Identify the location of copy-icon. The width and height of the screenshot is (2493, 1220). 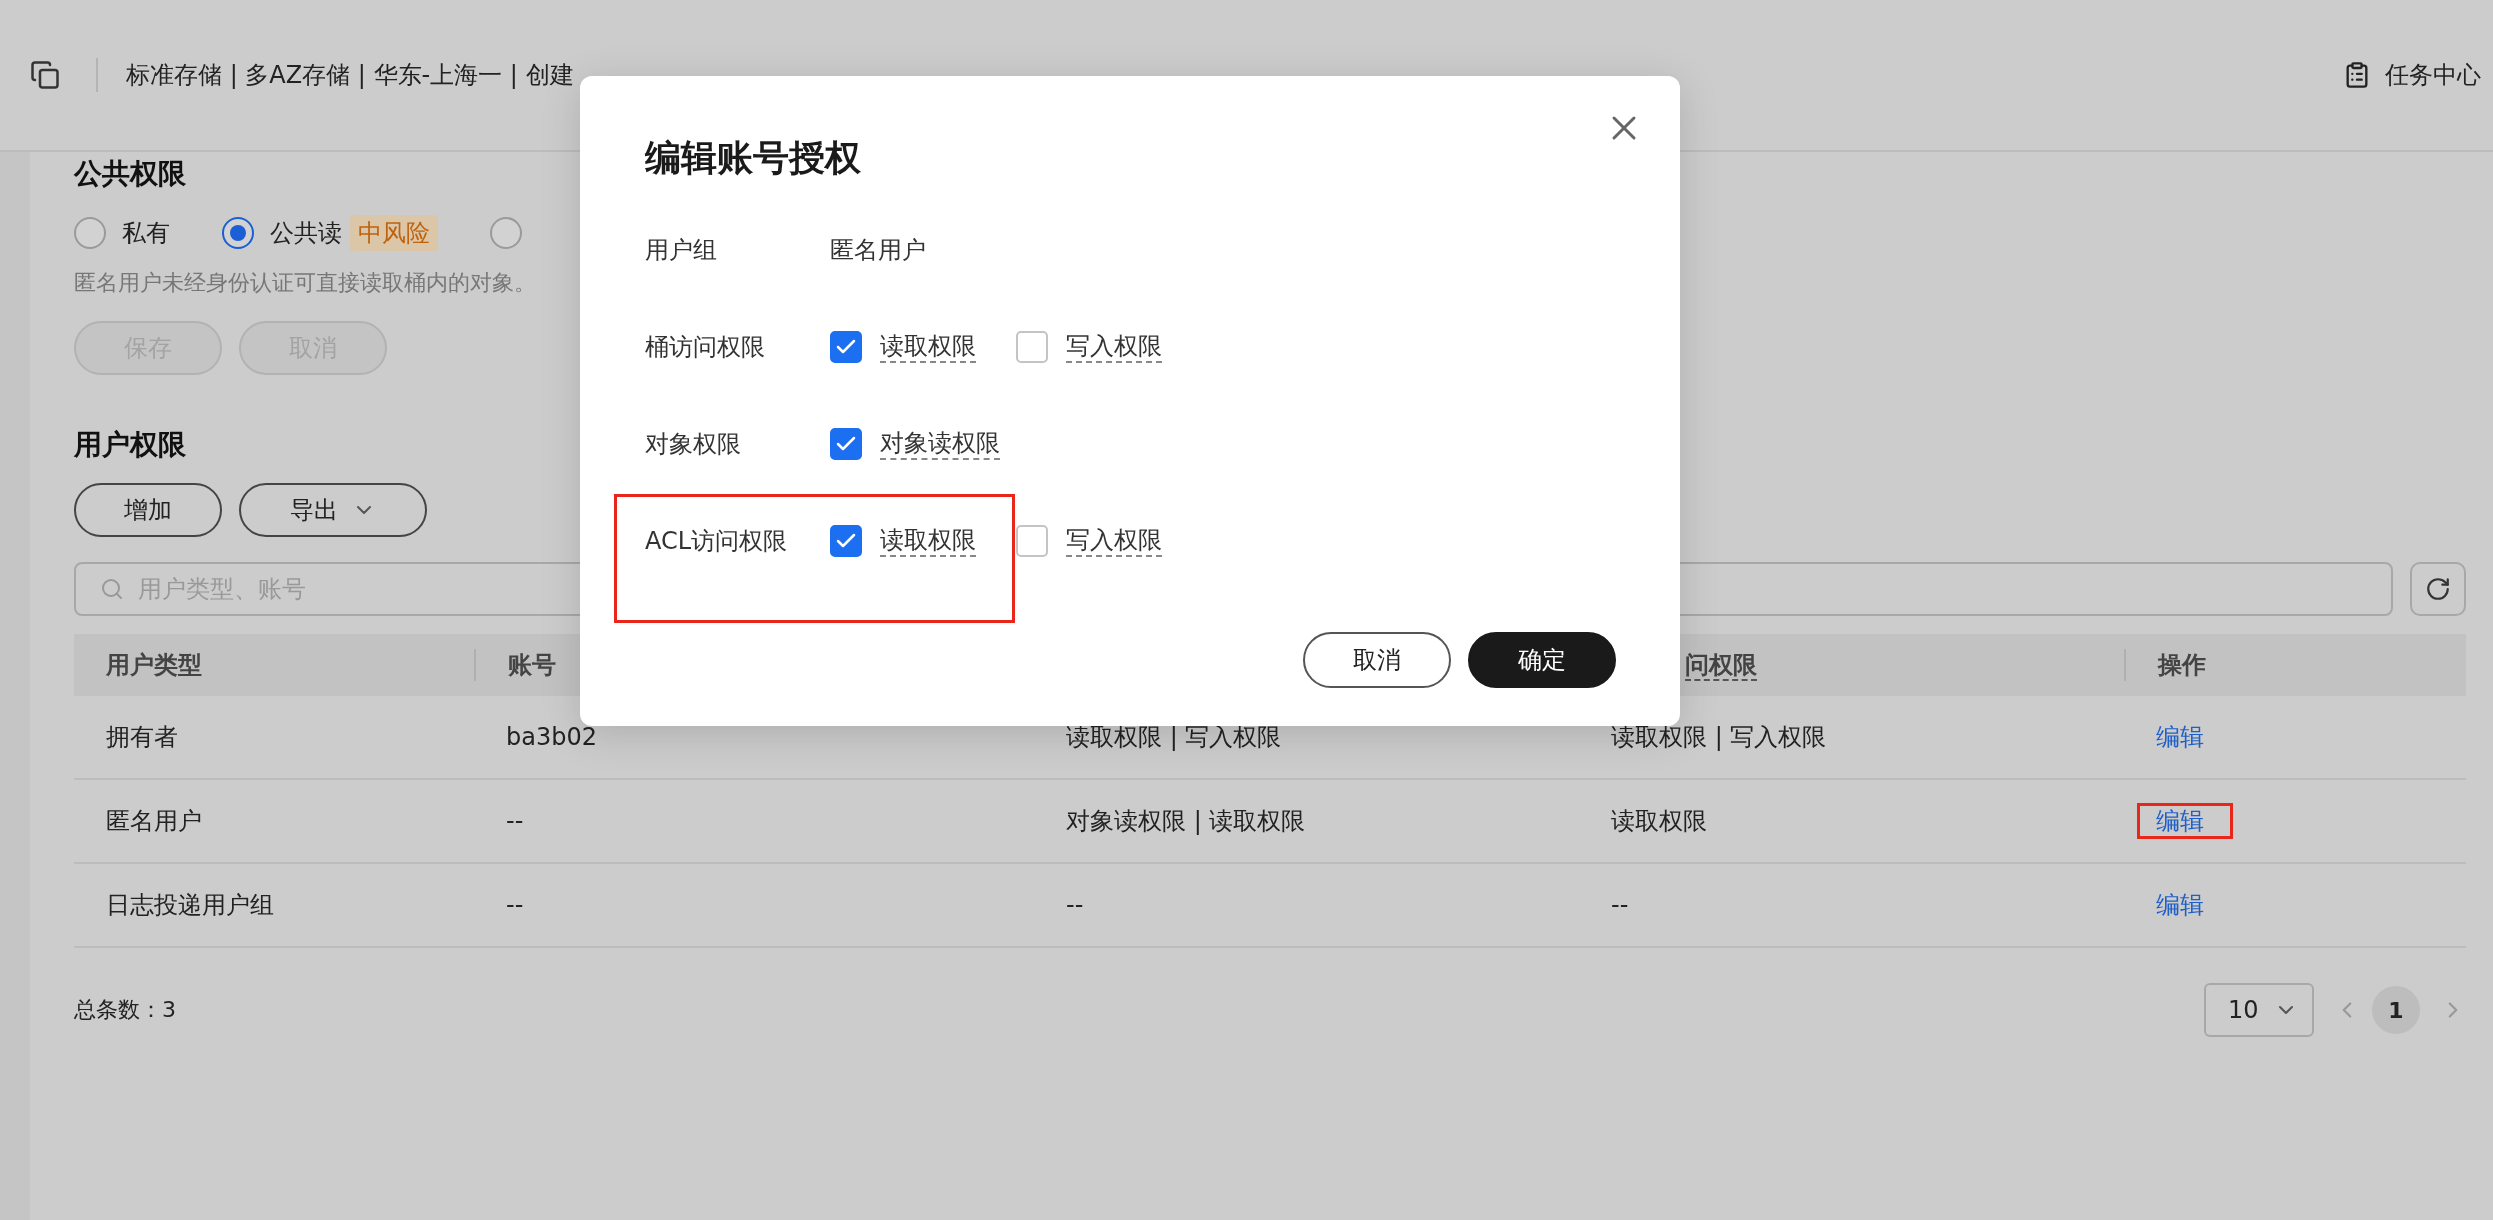
(45, 75).